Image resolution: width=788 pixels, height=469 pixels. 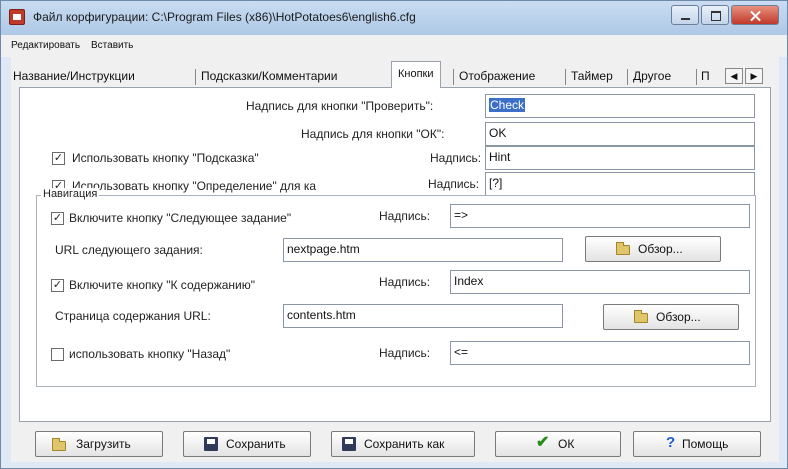 What do you see at coordinates (592, 76) in the screenshot?
I see `tab-timer: Таймер` at bounding box center [592, 76].